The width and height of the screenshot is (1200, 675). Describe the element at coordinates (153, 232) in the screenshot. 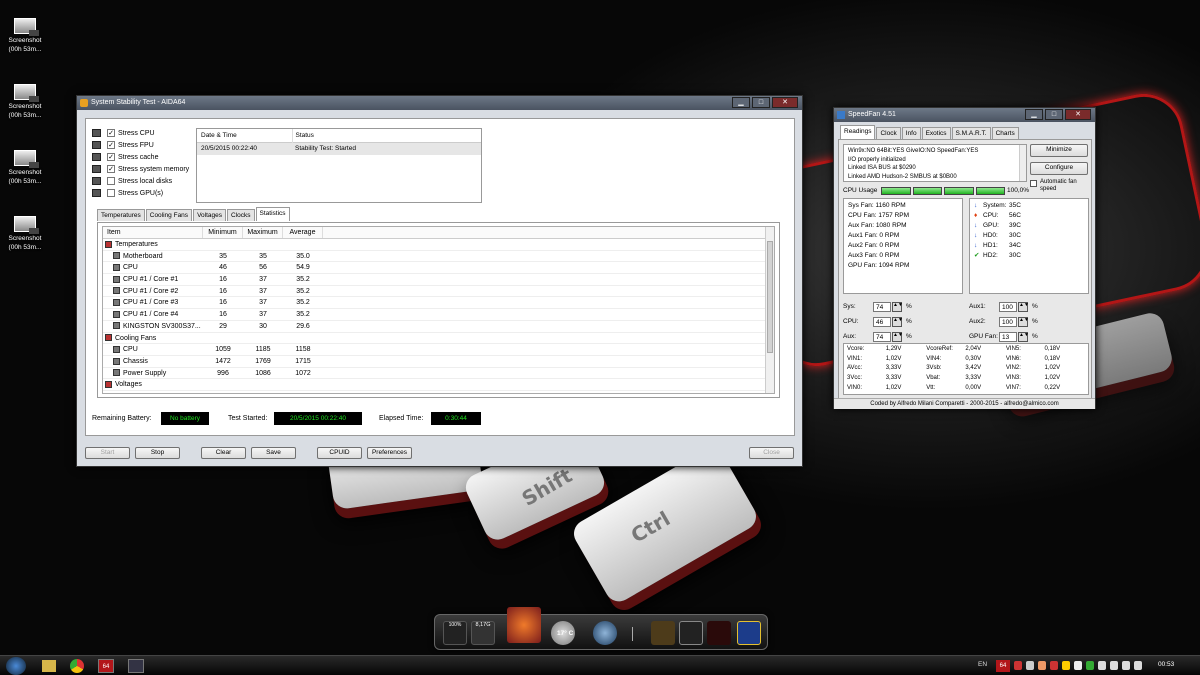

I see `col-item: Item` at that location.